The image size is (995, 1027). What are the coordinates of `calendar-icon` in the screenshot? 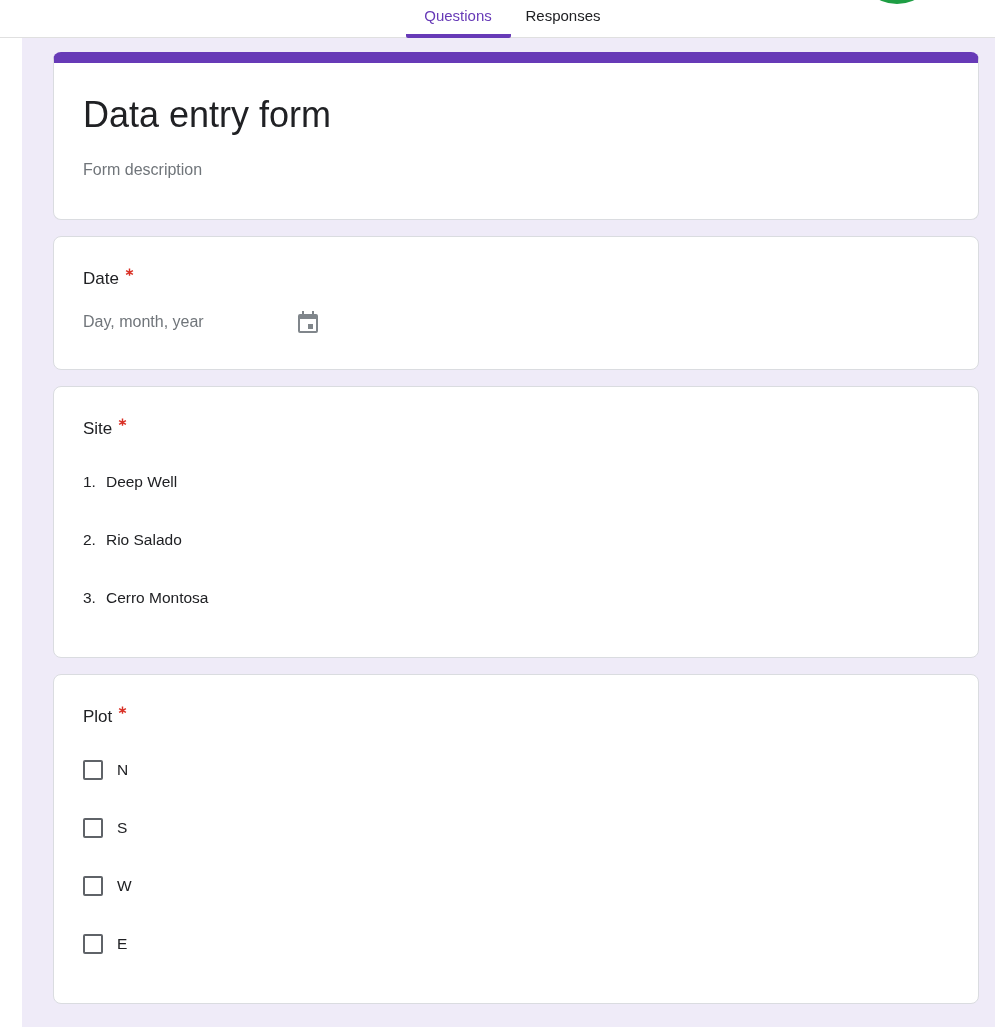 It's located at (308, 322).